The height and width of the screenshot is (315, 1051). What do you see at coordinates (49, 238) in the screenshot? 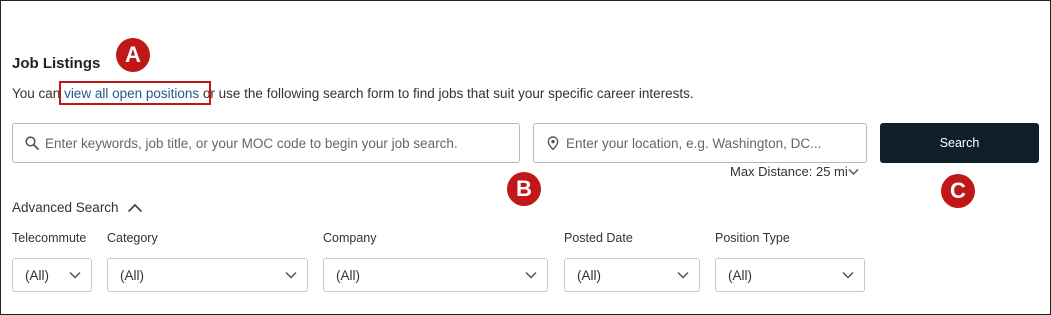
I see `telecommute-label: Telecommute` at bounding box center [49, 238].